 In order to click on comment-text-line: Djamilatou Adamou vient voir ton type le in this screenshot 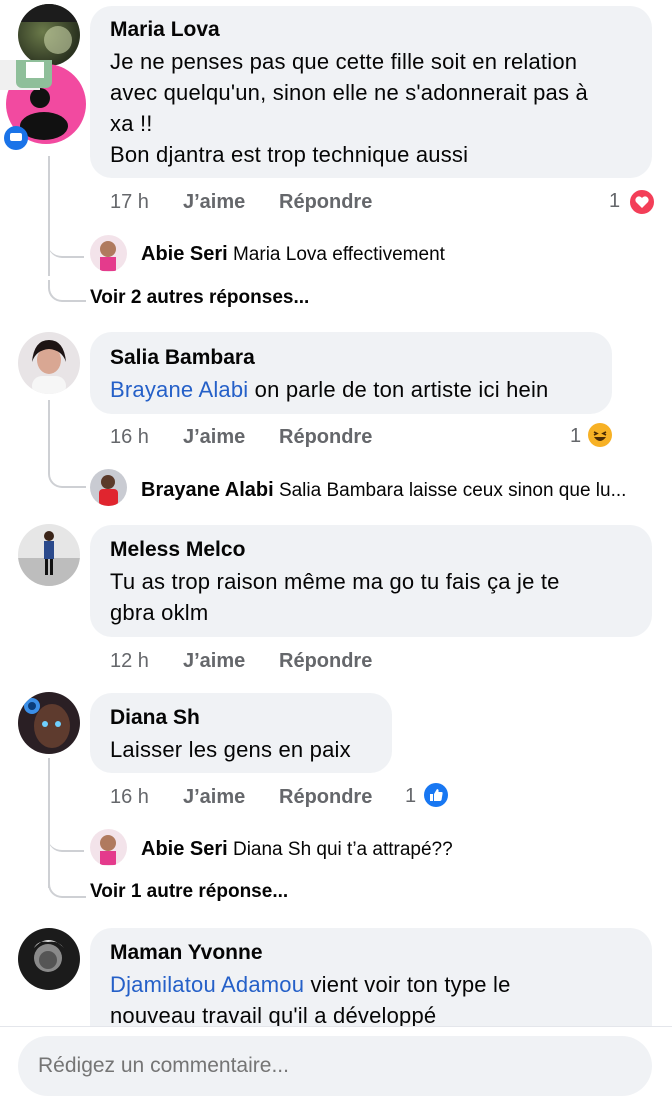, I will do `click(380, 984)`.